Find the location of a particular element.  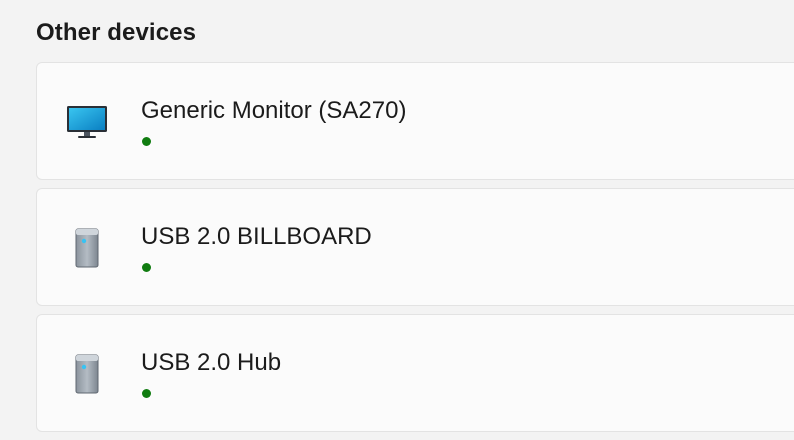

monitor-icon is located at coordinates (87, 122).